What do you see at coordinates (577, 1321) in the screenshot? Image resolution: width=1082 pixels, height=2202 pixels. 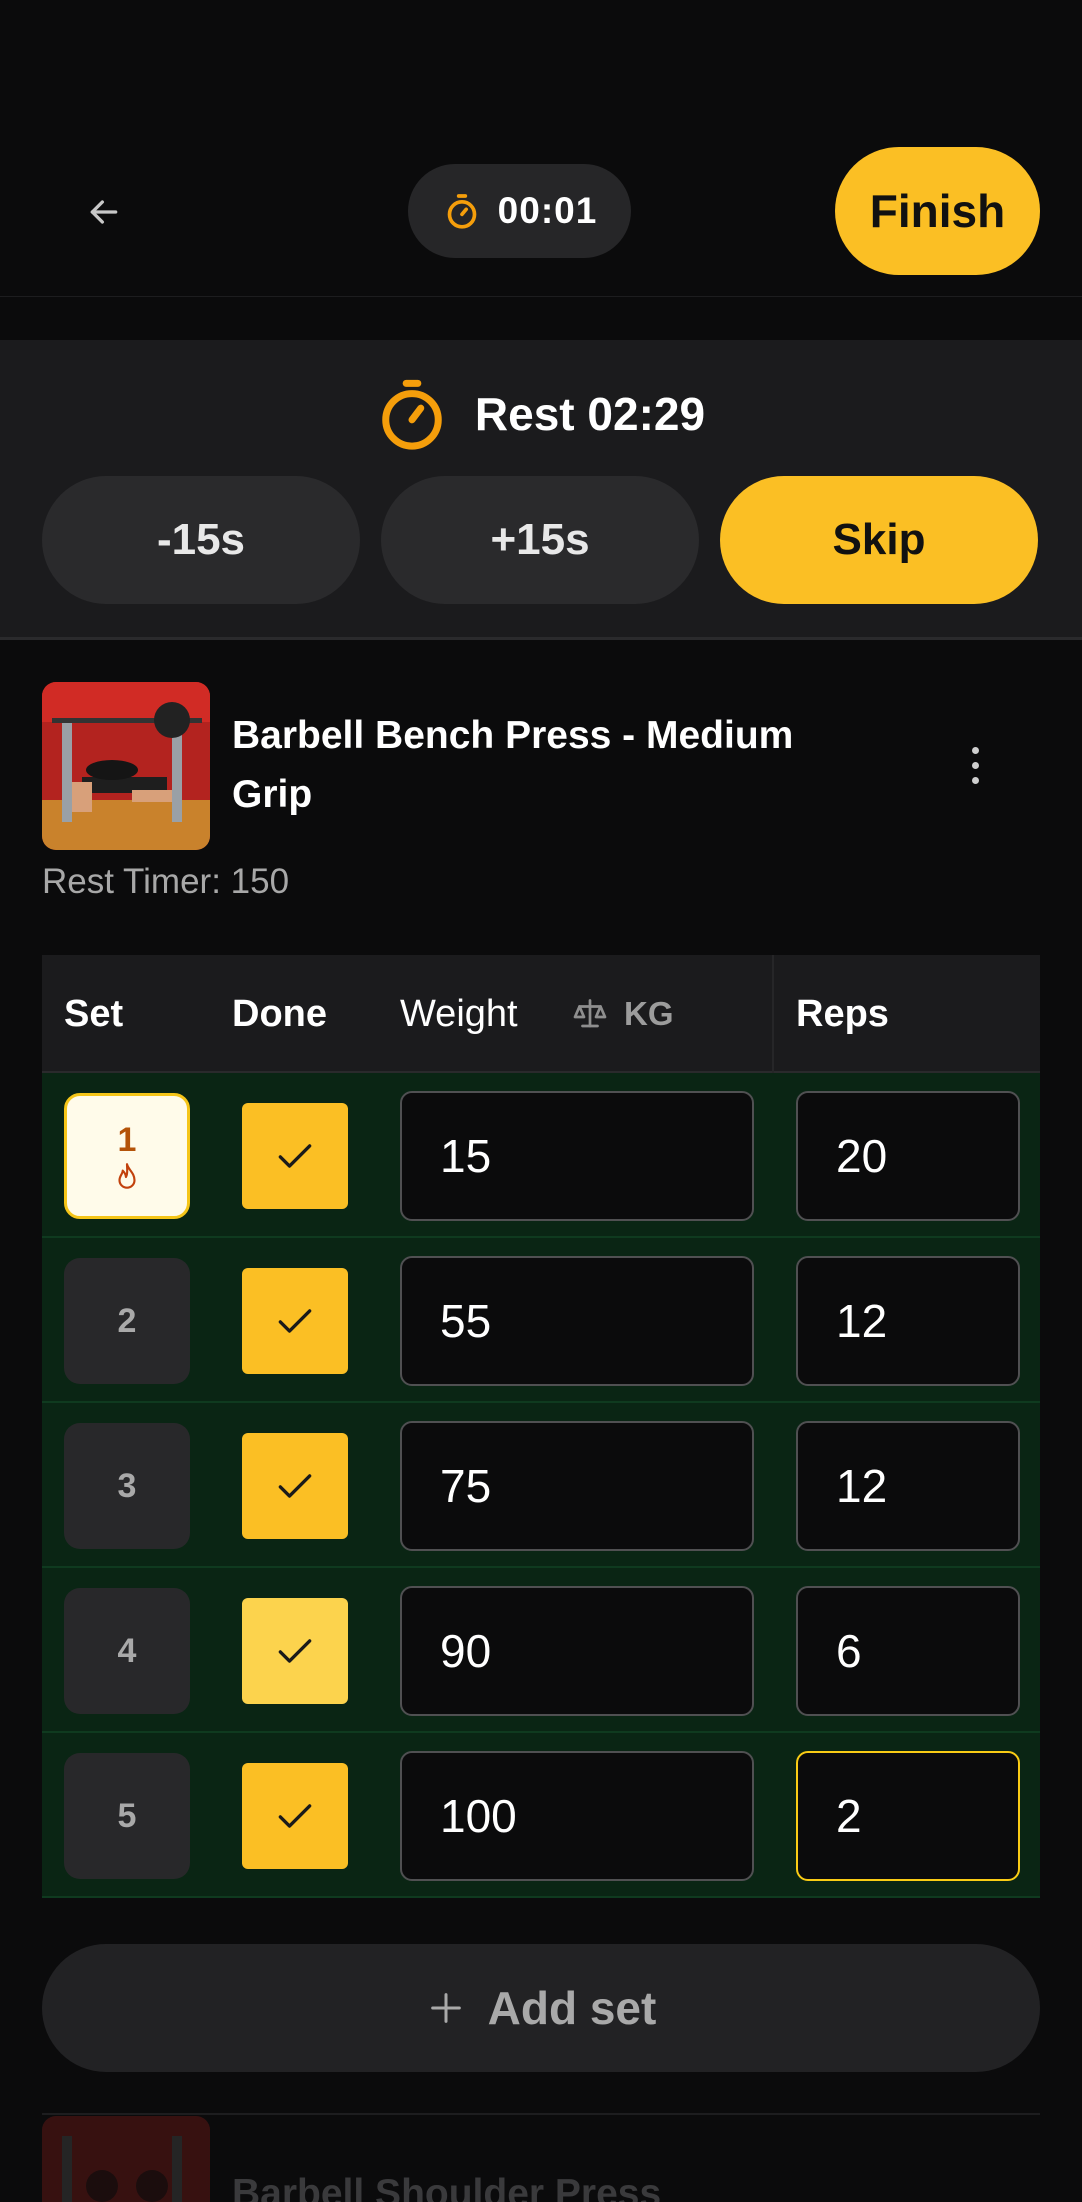 I see `weight-input: 55` at bounding box center [577, 1321].